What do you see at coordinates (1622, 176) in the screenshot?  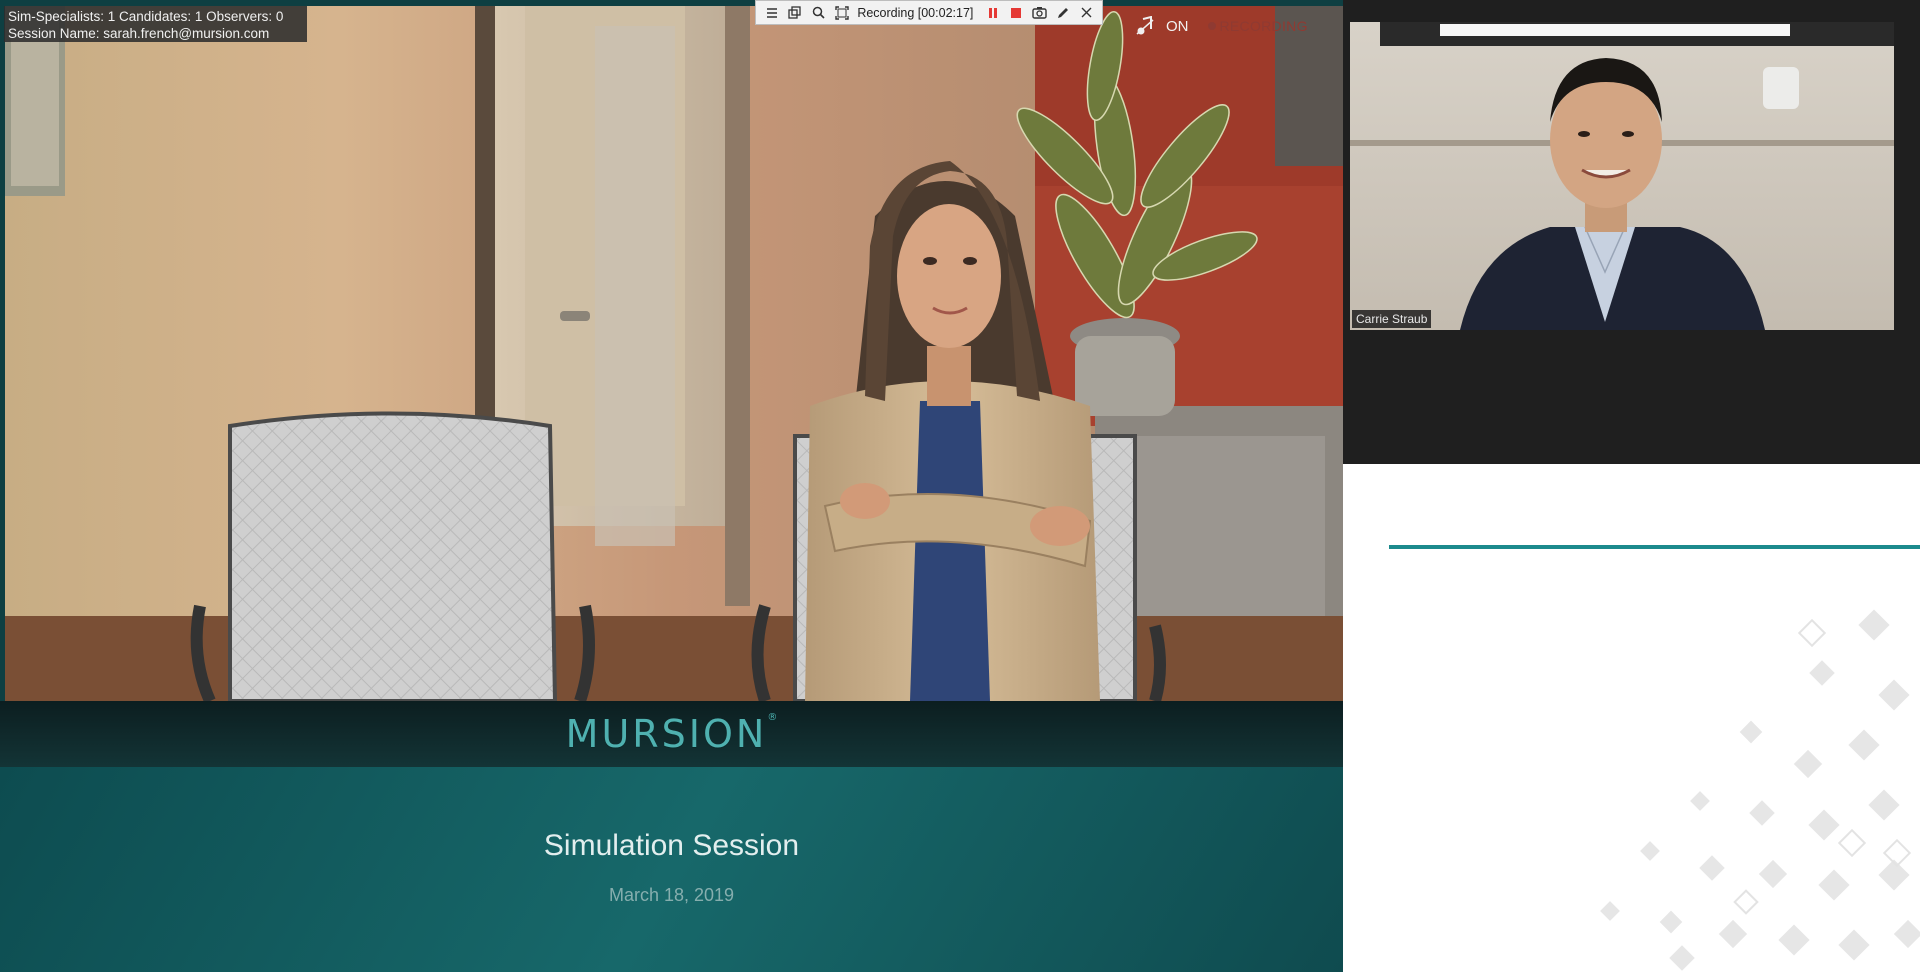 I see `participant-video-tile: Carrie Straub` at bounding box center [1622, 176].